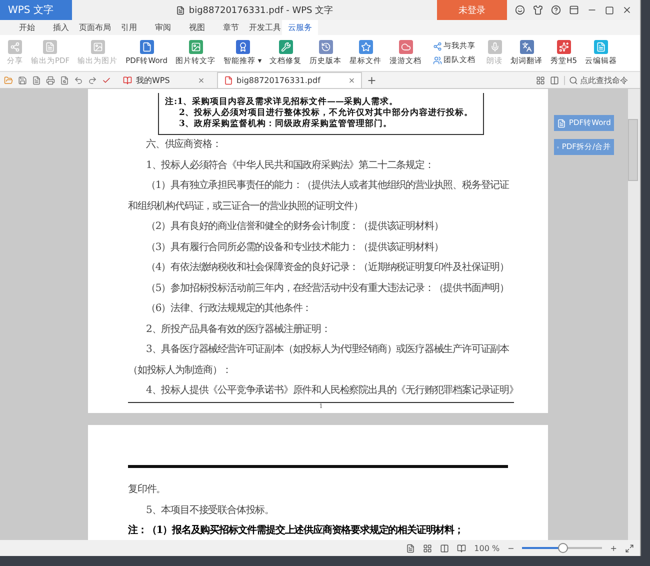 The height and width of the screenshot is (566, 650). Describe the element at coordinates (331, 391) in the screenshot. I see `paragraph-line: 4、投标人提供《公平竞争承诺书》原件和人民检察院出具的《无行贿犯罪档案记录证明》` at that location.